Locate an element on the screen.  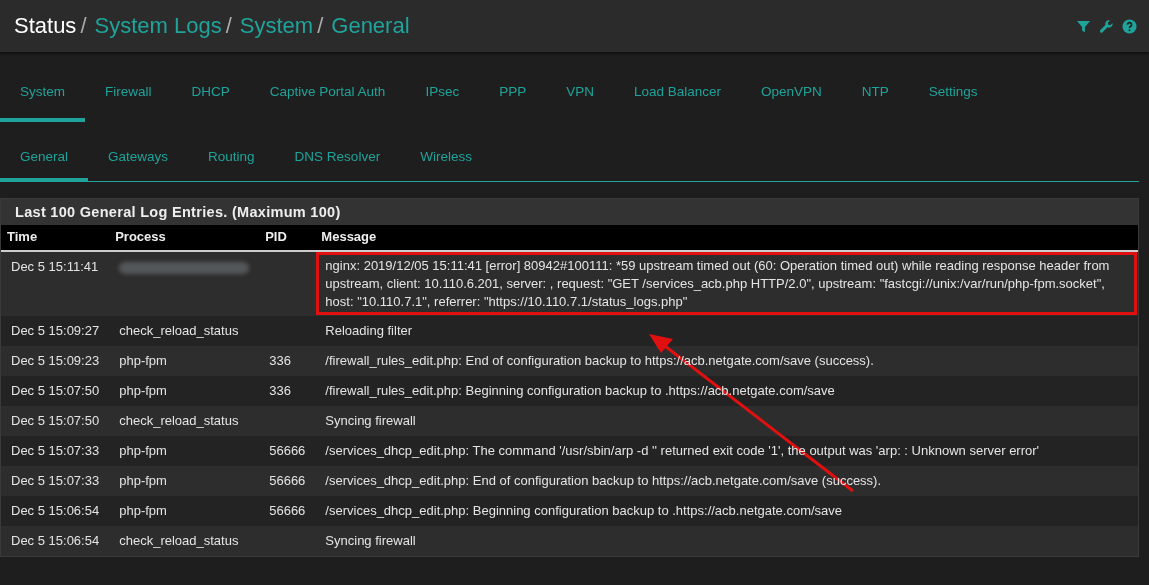
tab: IPsec is located at coordinates (442, 94).